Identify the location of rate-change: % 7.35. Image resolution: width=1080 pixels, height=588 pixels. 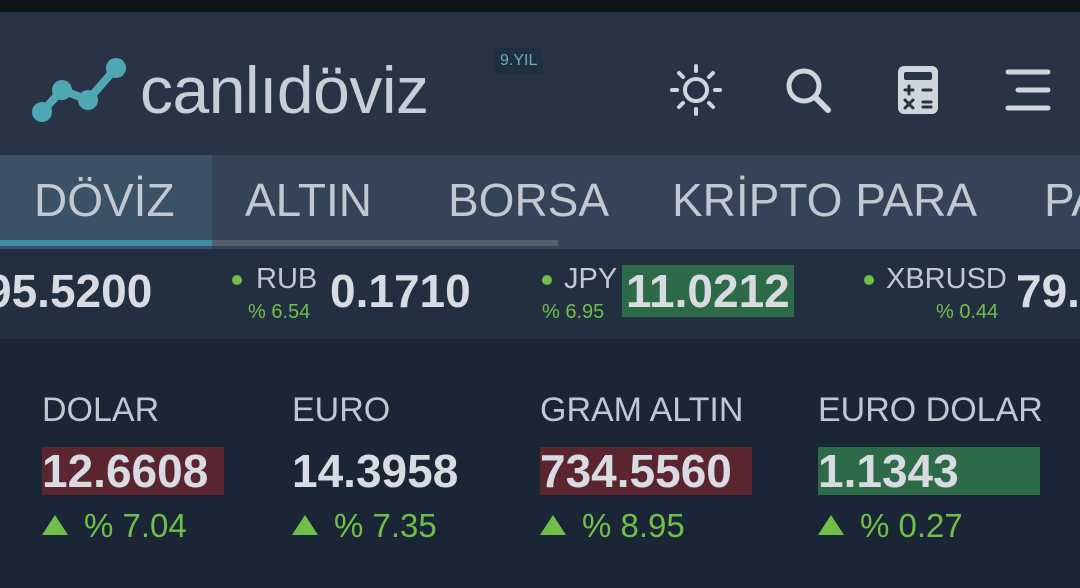
(364, 526).